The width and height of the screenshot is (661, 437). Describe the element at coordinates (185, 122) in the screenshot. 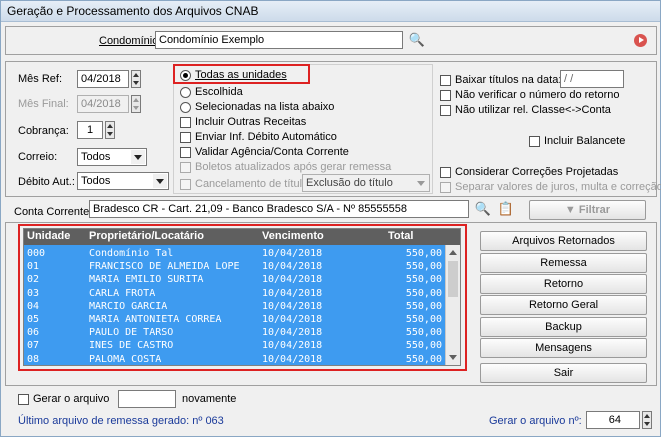

I see `incluir-outras-checkbox` at that location.